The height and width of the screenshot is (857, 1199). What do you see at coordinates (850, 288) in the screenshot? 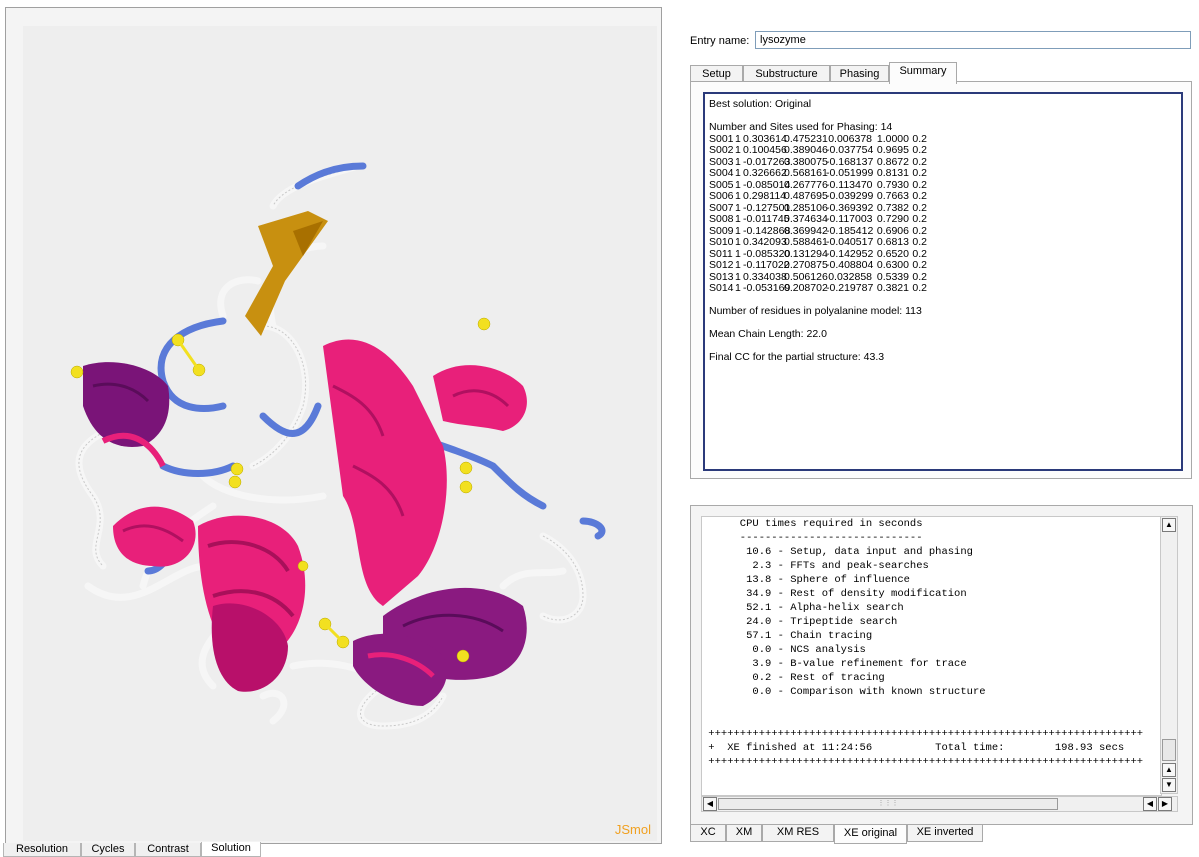
I see `site-z: -0.219787` at bounding box center [850, 288].